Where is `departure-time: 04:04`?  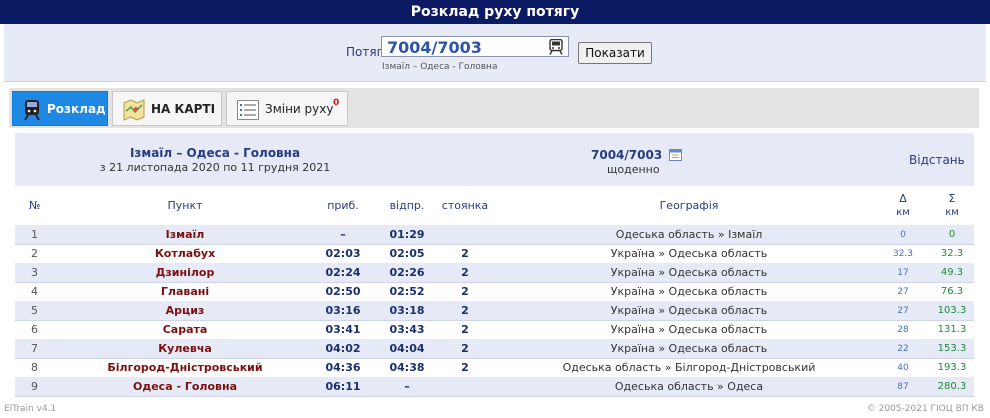
departure-time: 04:04 is located at coordinates (407, 348).